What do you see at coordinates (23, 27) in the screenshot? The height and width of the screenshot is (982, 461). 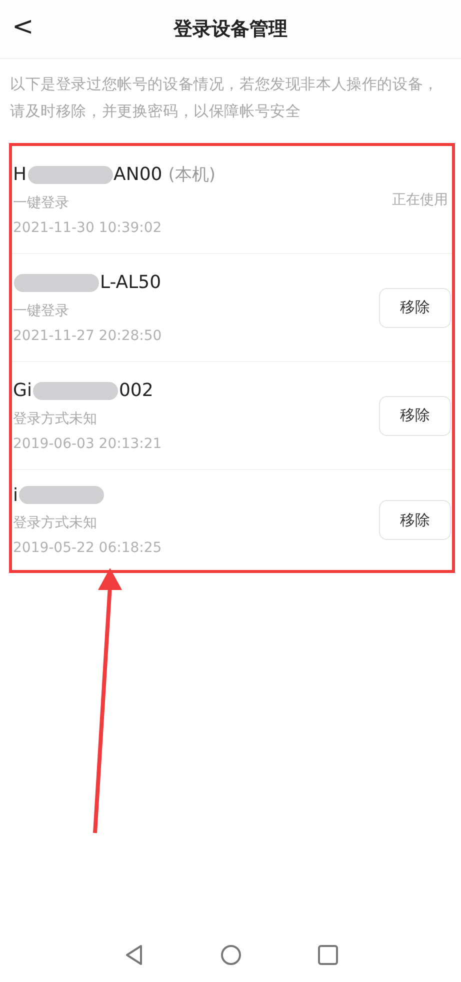 I see `back-button: <` at bounding box center [23, 27].